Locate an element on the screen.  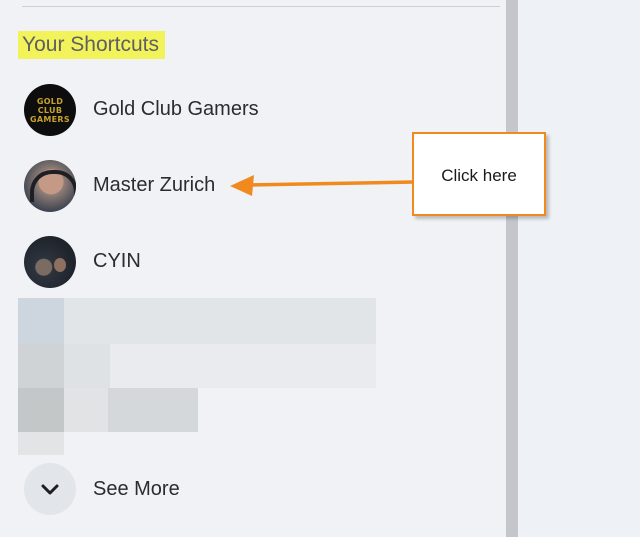
annotation-arrow is located at coordinates (323, 185).